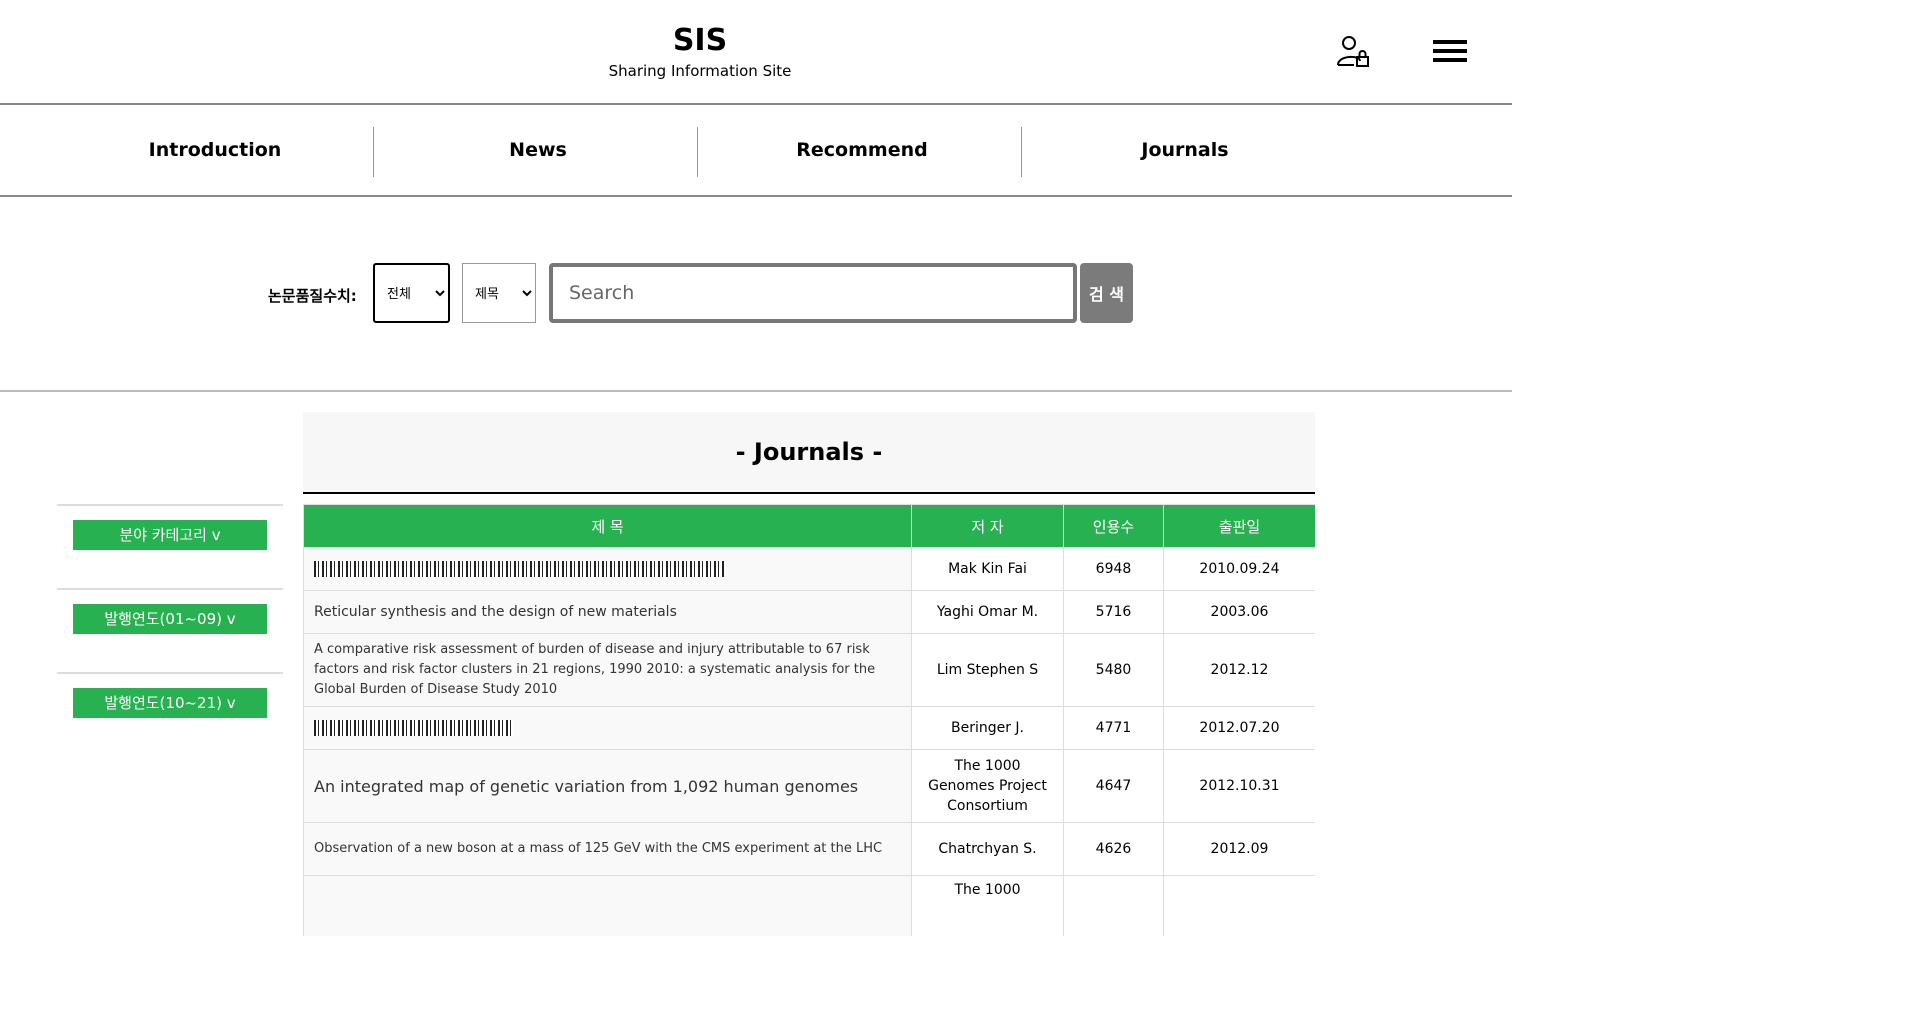 Image resolution: width=1913 pixels, height=1024 pixels. What do you see at coordinates (1113, 526) in the screenshot?
I see `column-header-citations: 인용수` at bounding box center [1113, 526].